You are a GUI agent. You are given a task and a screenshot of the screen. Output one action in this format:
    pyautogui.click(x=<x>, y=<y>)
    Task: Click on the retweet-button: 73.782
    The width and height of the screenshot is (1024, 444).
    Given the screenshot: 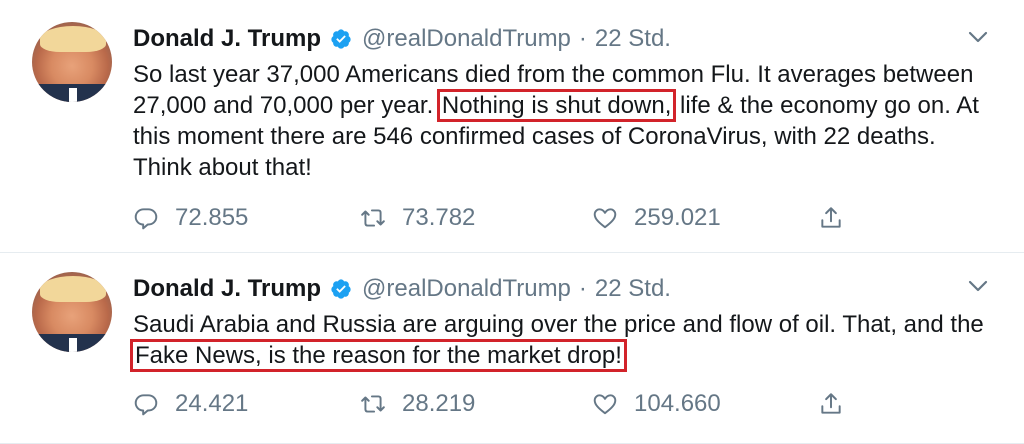 What is the action you would take?
    pyautogui.click(x=476, y=218)
    